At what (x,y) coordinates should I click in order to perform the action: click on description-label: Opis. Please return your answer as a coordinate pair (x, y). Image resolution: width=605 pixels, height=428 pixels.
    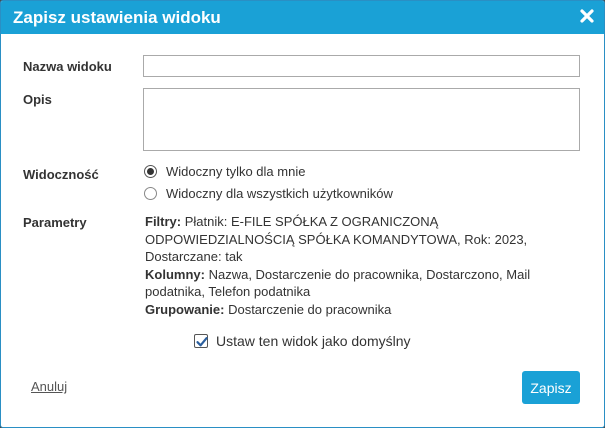
    Looking at the image, I should click on (37, 99).